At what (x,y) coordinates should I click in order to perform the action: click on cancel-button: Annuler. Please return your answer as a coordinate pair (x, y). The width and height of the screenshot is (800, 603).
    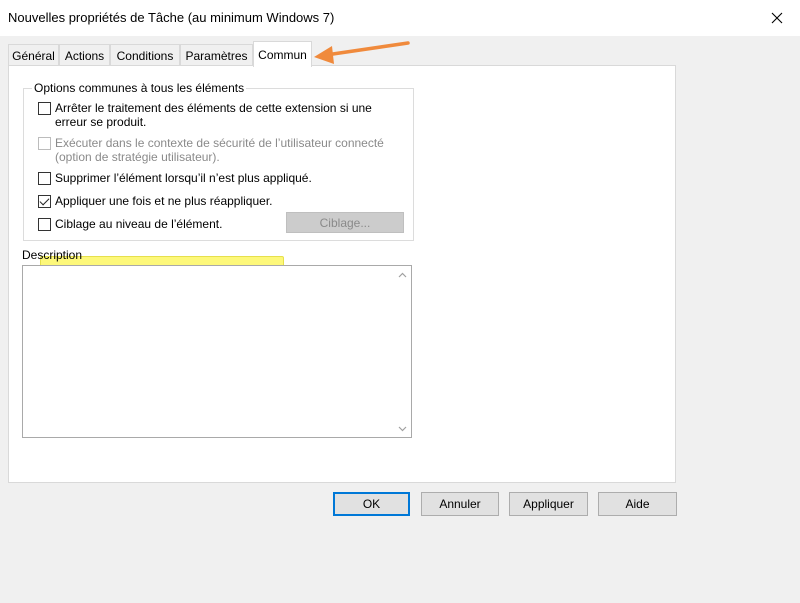
    Looking at the image, I should click on (460, 504).